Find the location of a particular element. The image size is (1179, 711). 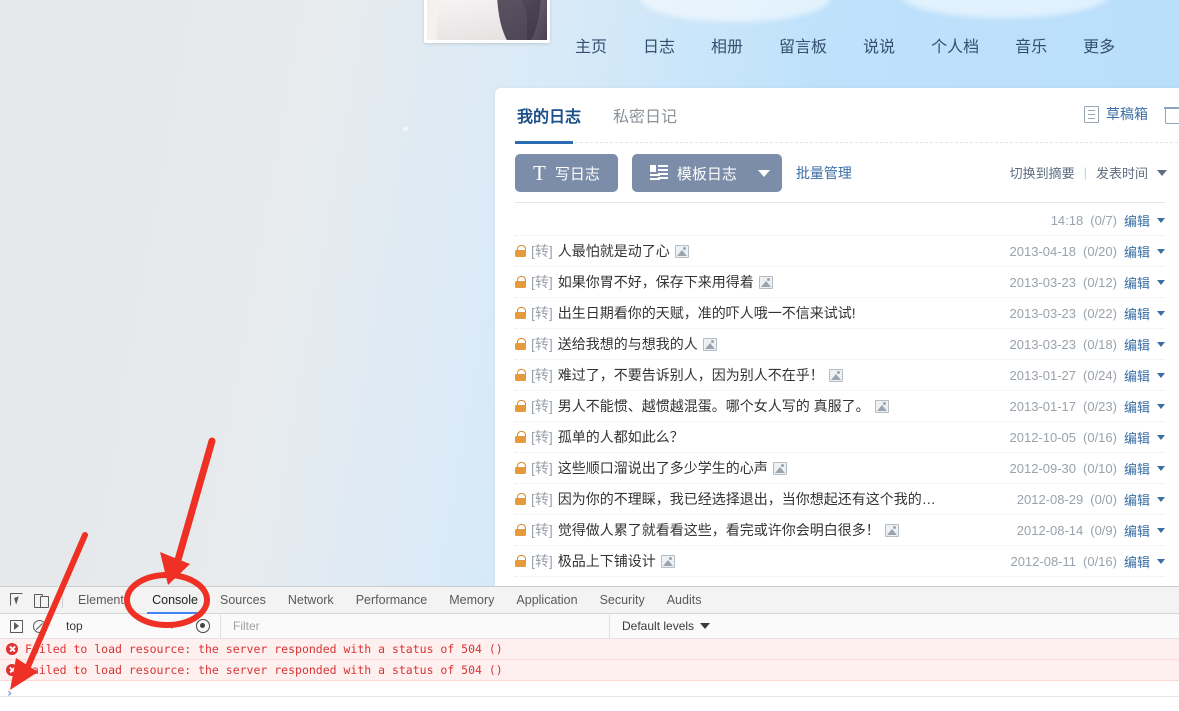

error-icon is located at coordinates (12, 649).